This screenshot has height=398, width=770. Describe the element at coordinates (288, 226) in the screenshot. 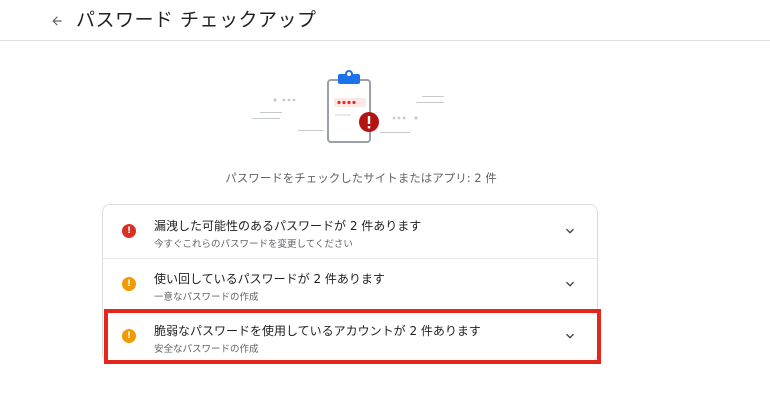

I see `row-title: 漏洩した可能性のあるパスワードが 2 件あります` at that location.